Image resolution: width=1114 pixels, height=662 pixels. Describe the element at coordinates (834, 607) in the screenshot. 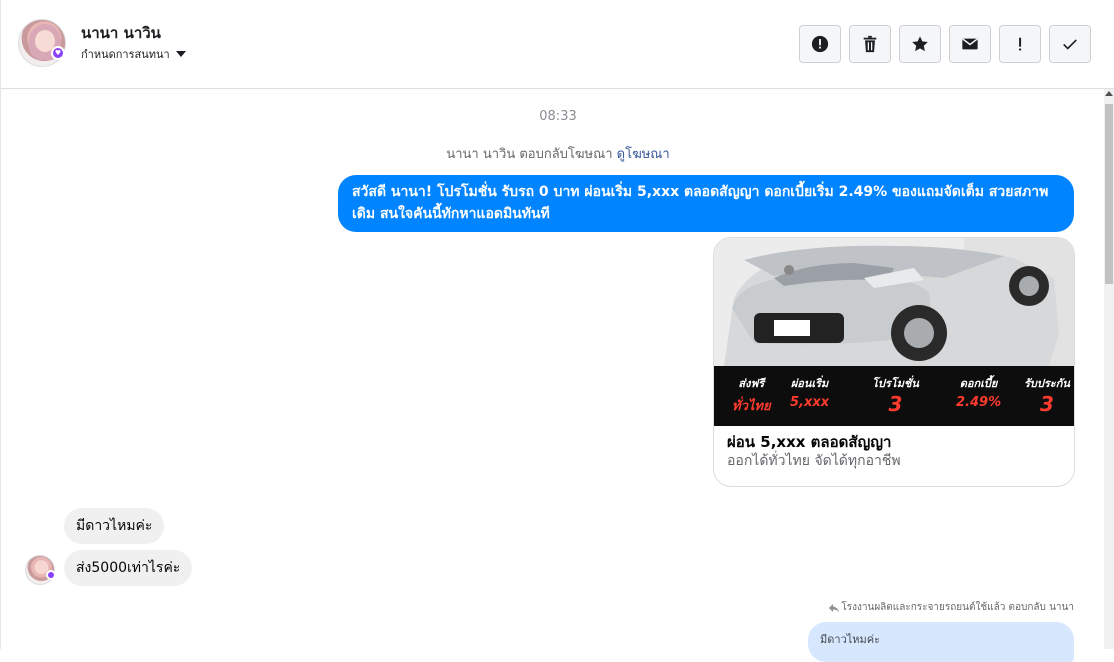

I see `reply-arrow-icon` at that location.